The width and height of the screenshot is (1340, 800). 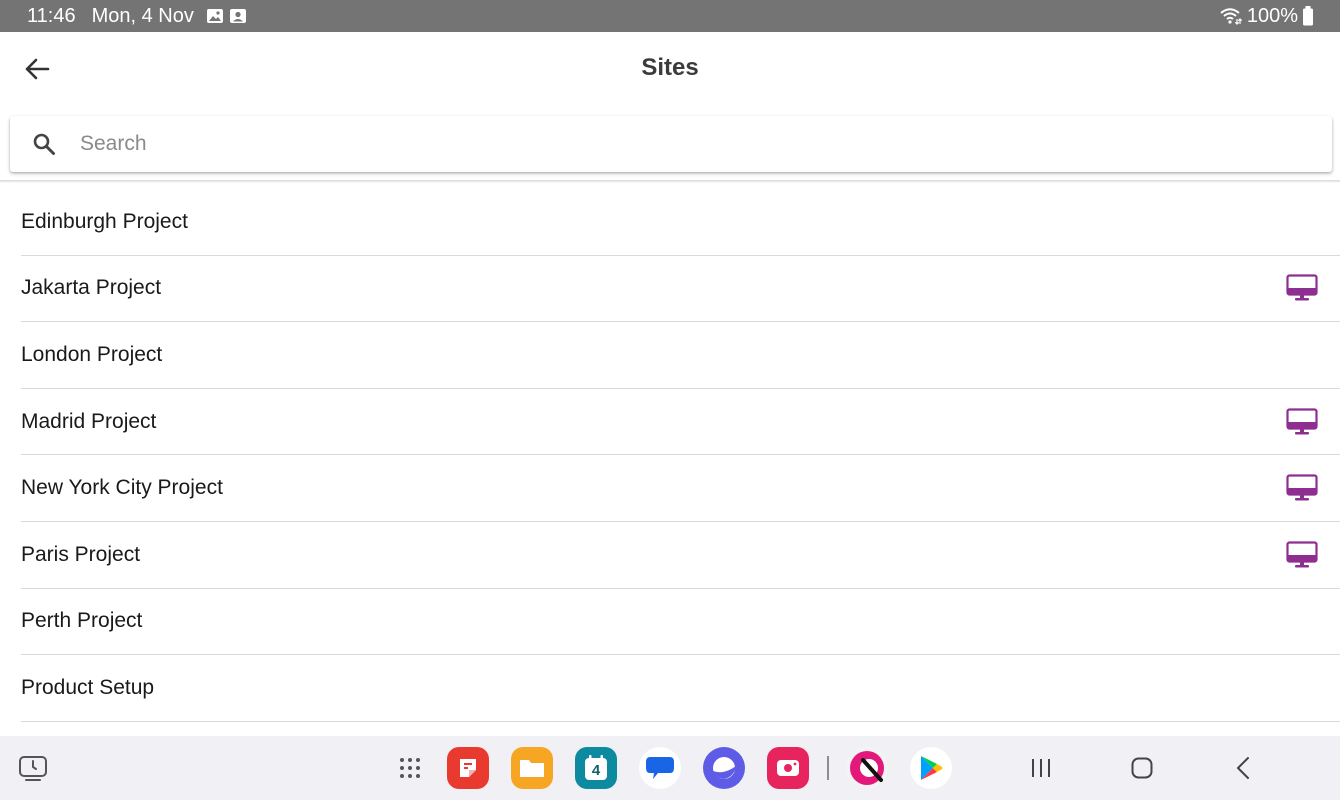 I want to click on sketch-app-button, so click(x=867, y=768).